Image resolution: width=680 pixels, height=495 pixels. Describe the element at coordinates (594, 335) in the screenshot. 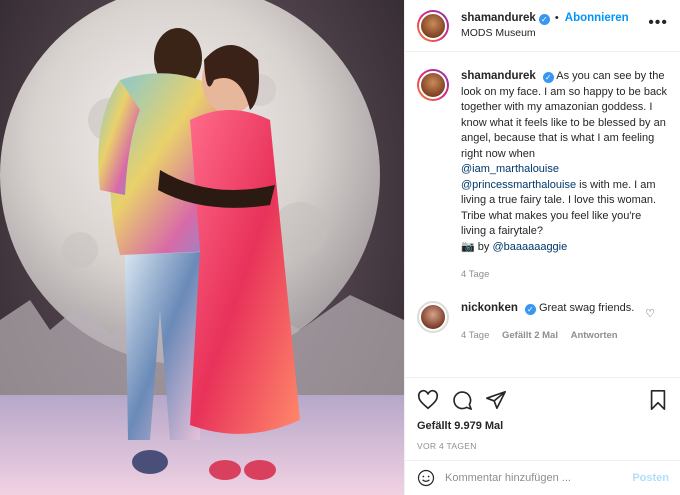

I see `reply-button: Antworten` at that location.